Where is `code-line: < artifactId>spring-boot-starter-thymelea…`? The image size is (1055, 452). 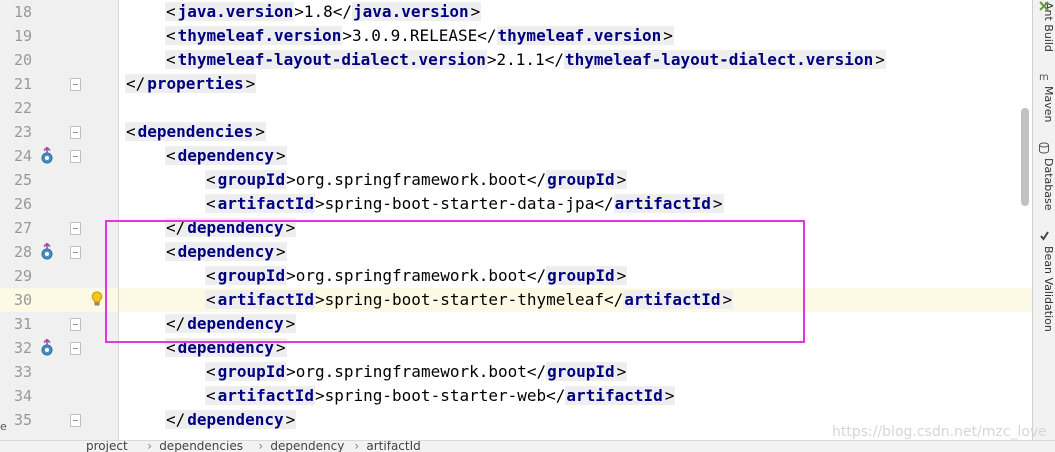 code-line: < artifactId>spring-boot-starter-thymelea… is located at coordinates (469, 300).